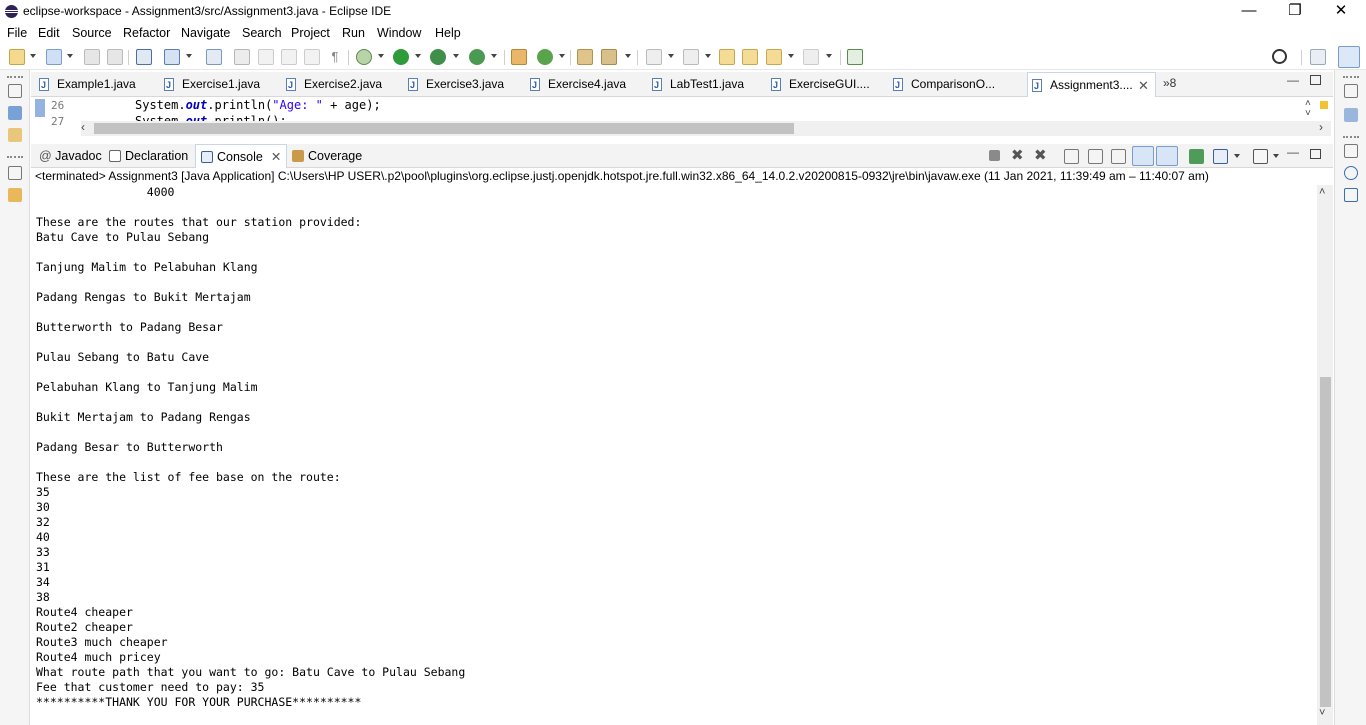 This screenshot has height=725, width=1366. I want to click on new-java-dropdown-icon, so click(70, 56).